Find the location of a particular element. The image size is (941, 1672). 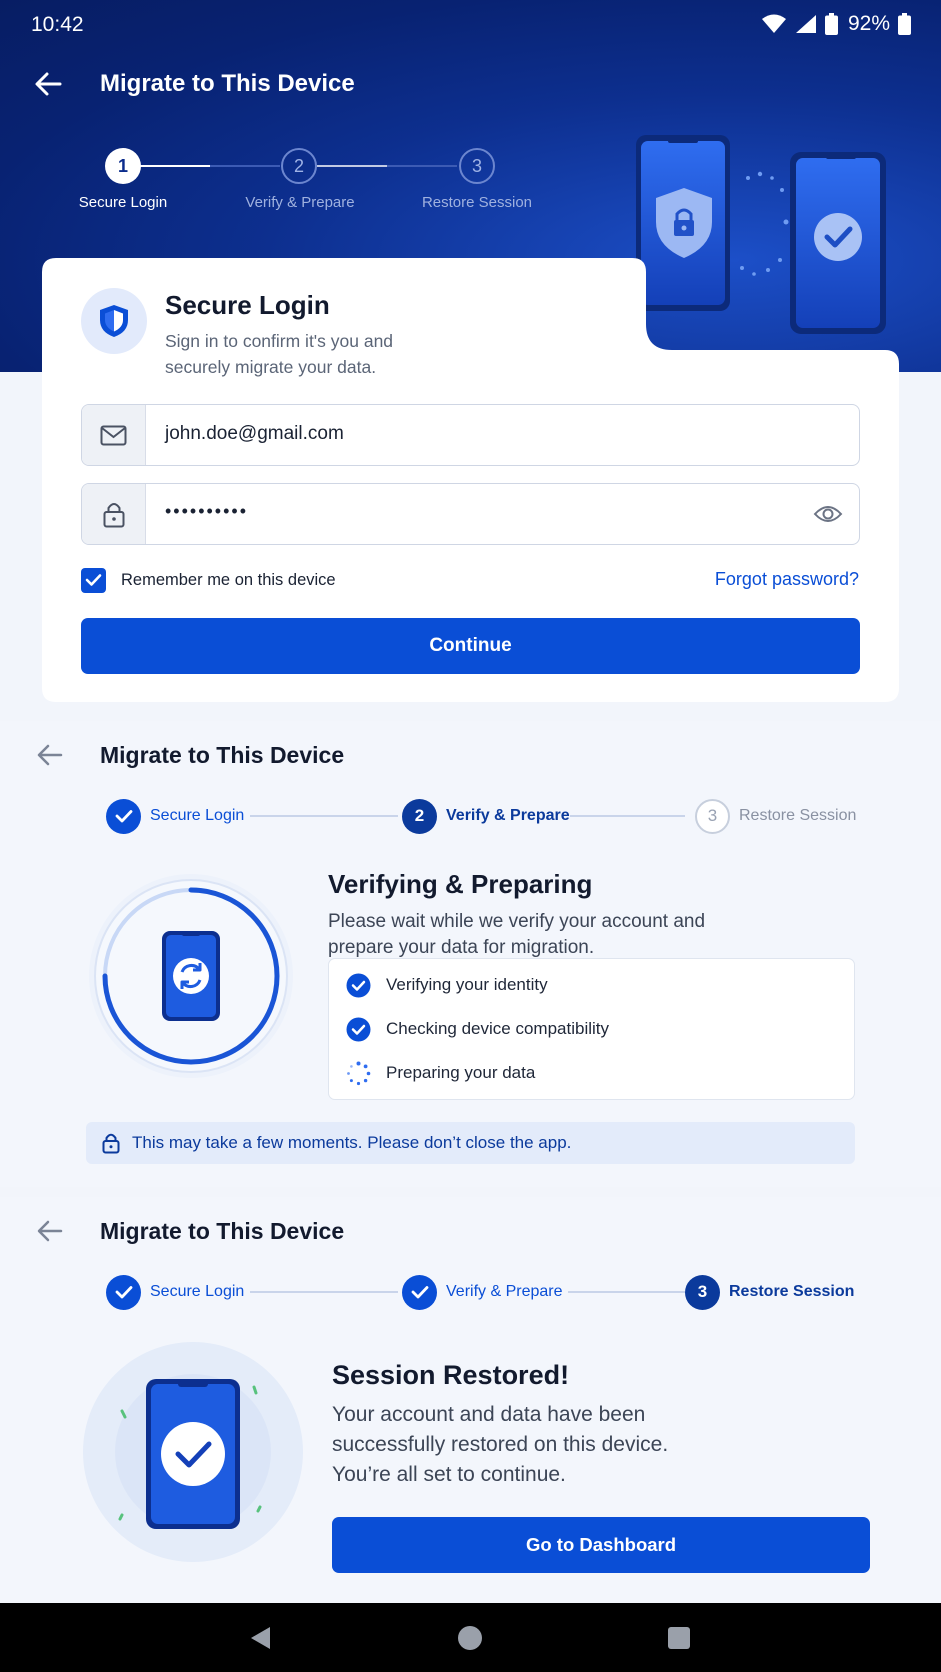

step-1-circle: 1 is located at coordinates (123, 166).